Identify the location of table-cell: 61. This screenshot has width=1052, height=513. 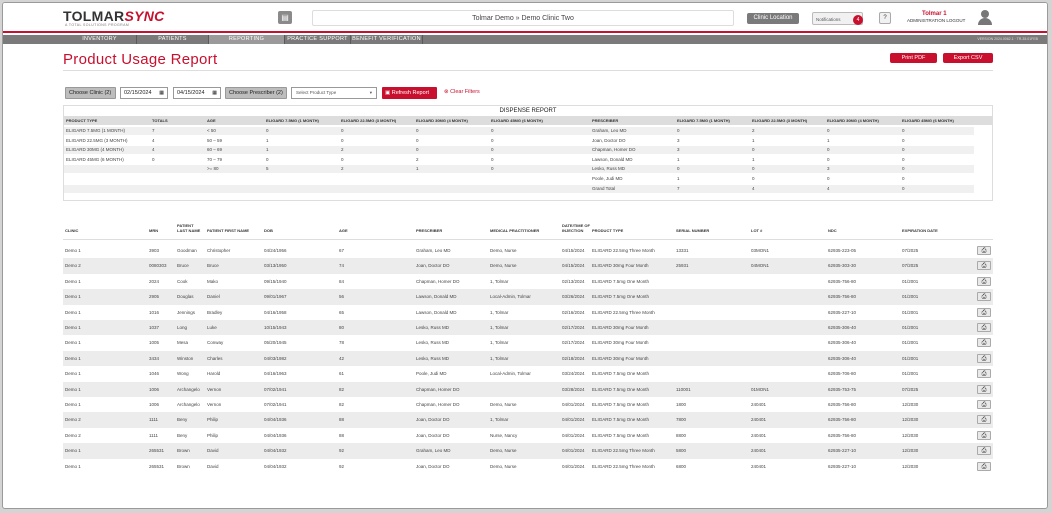
(342, 374).